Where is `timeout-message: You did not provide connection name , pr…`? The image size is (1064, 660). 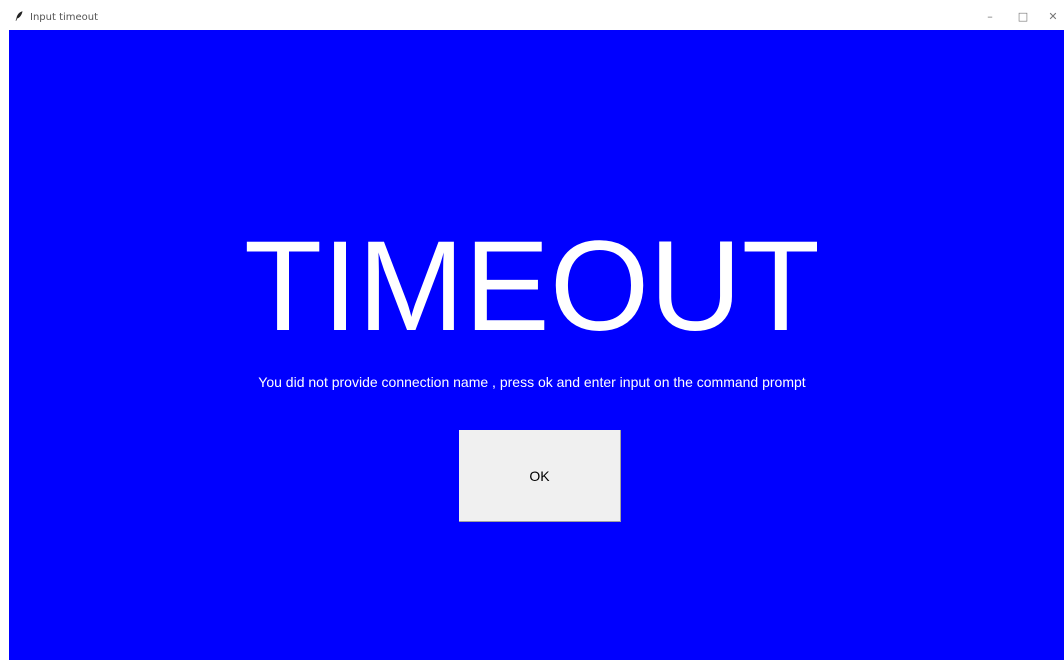
timeout-message: You did not provide connection name , pr… is located at coordinates (532, 382).